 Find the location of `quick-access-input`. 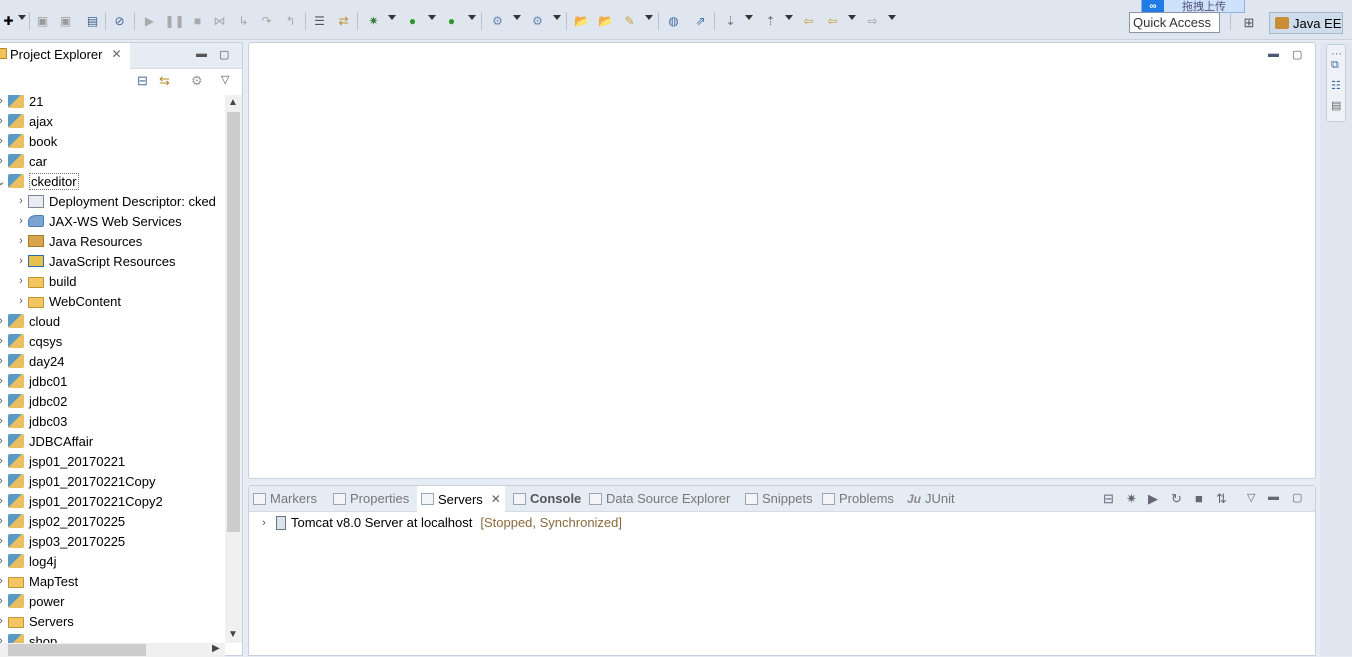

quick-access-input is located at coordinates (1174, 22).